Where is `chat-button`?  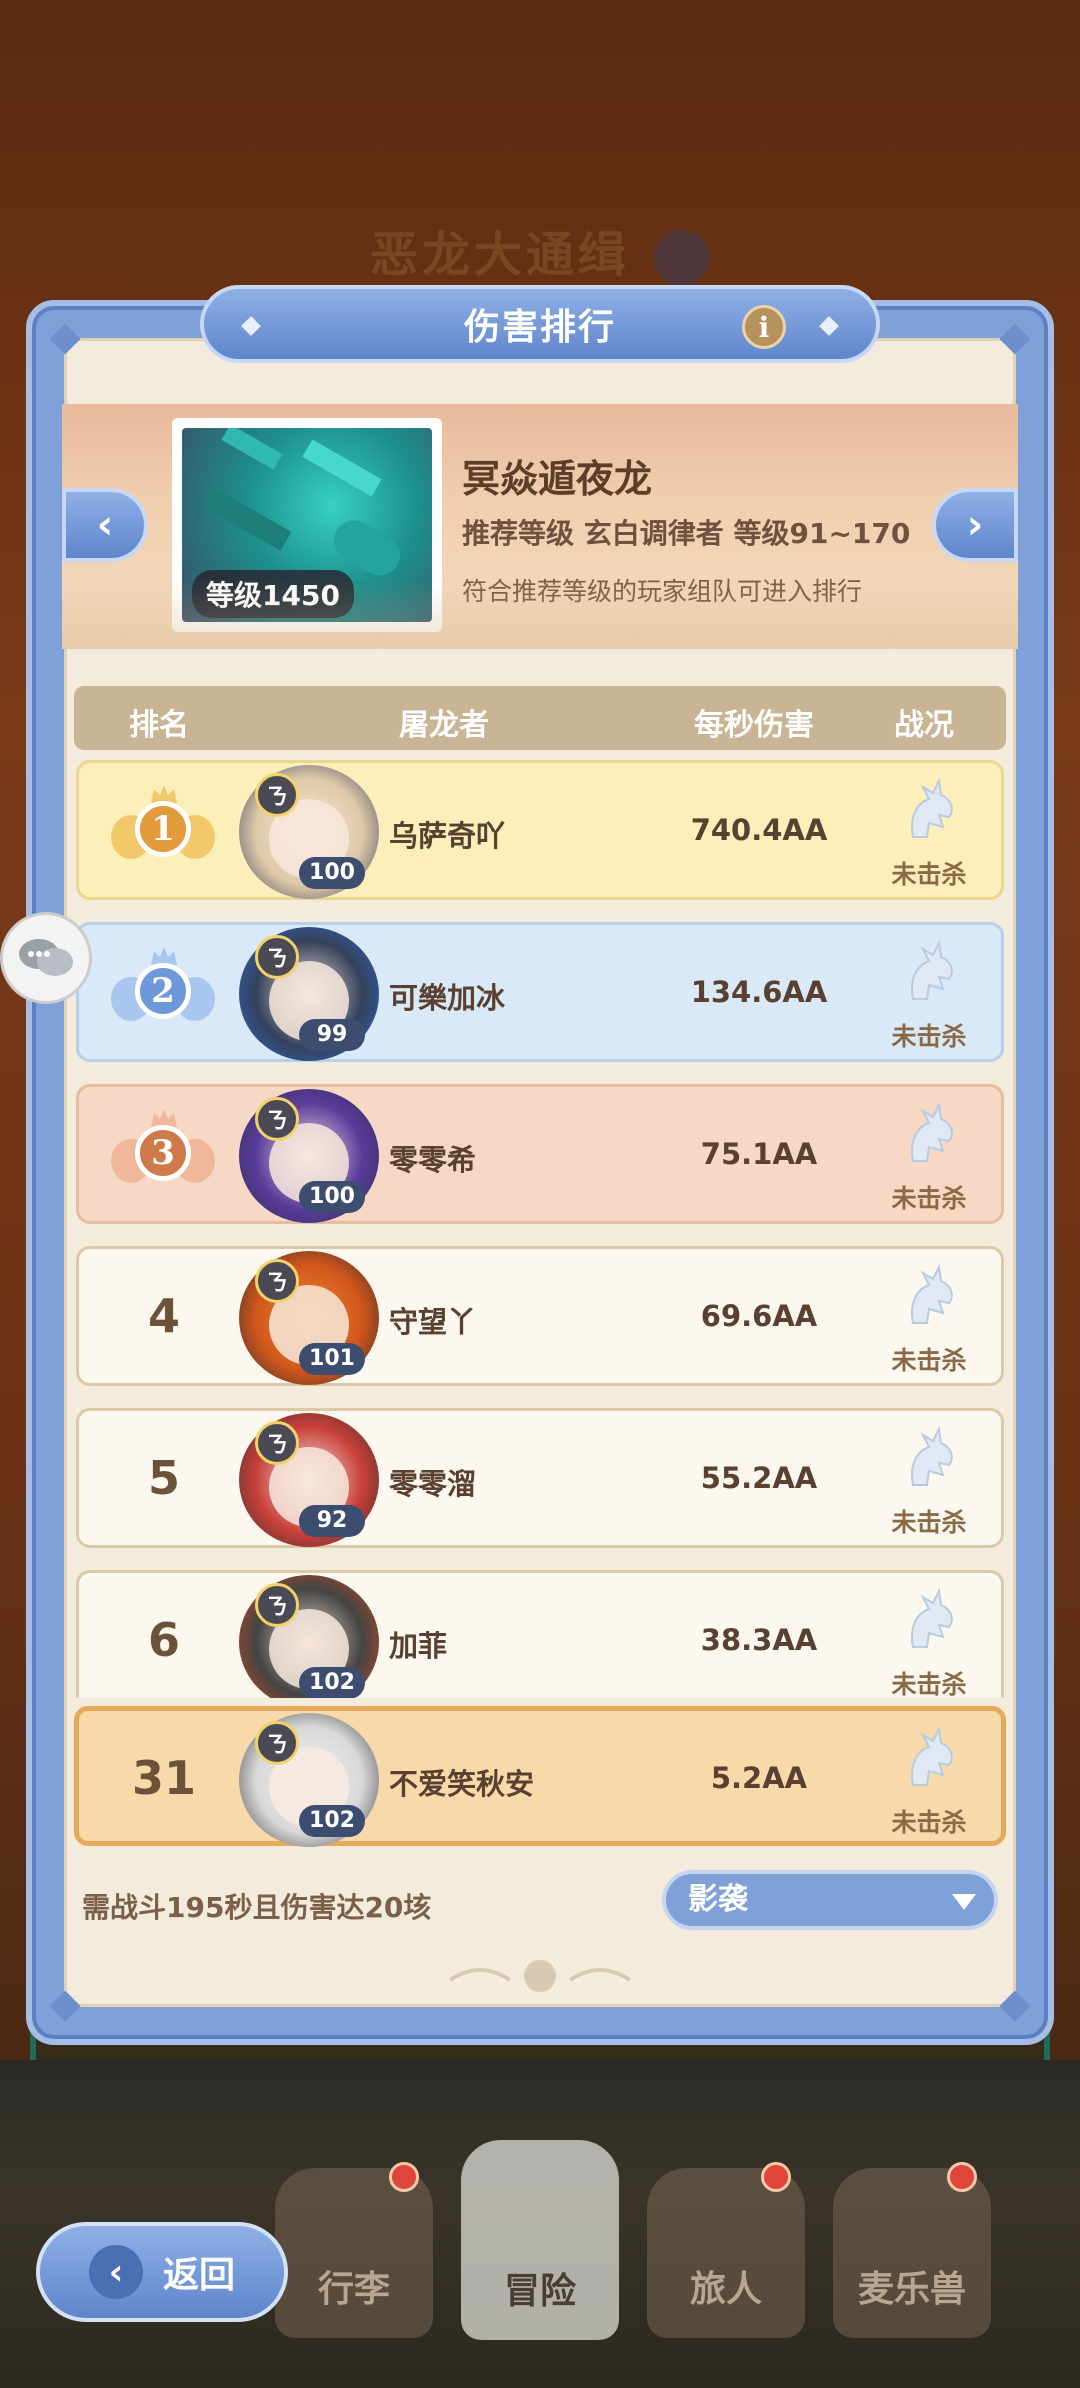
chat-button is located at coordinates (46, 958).